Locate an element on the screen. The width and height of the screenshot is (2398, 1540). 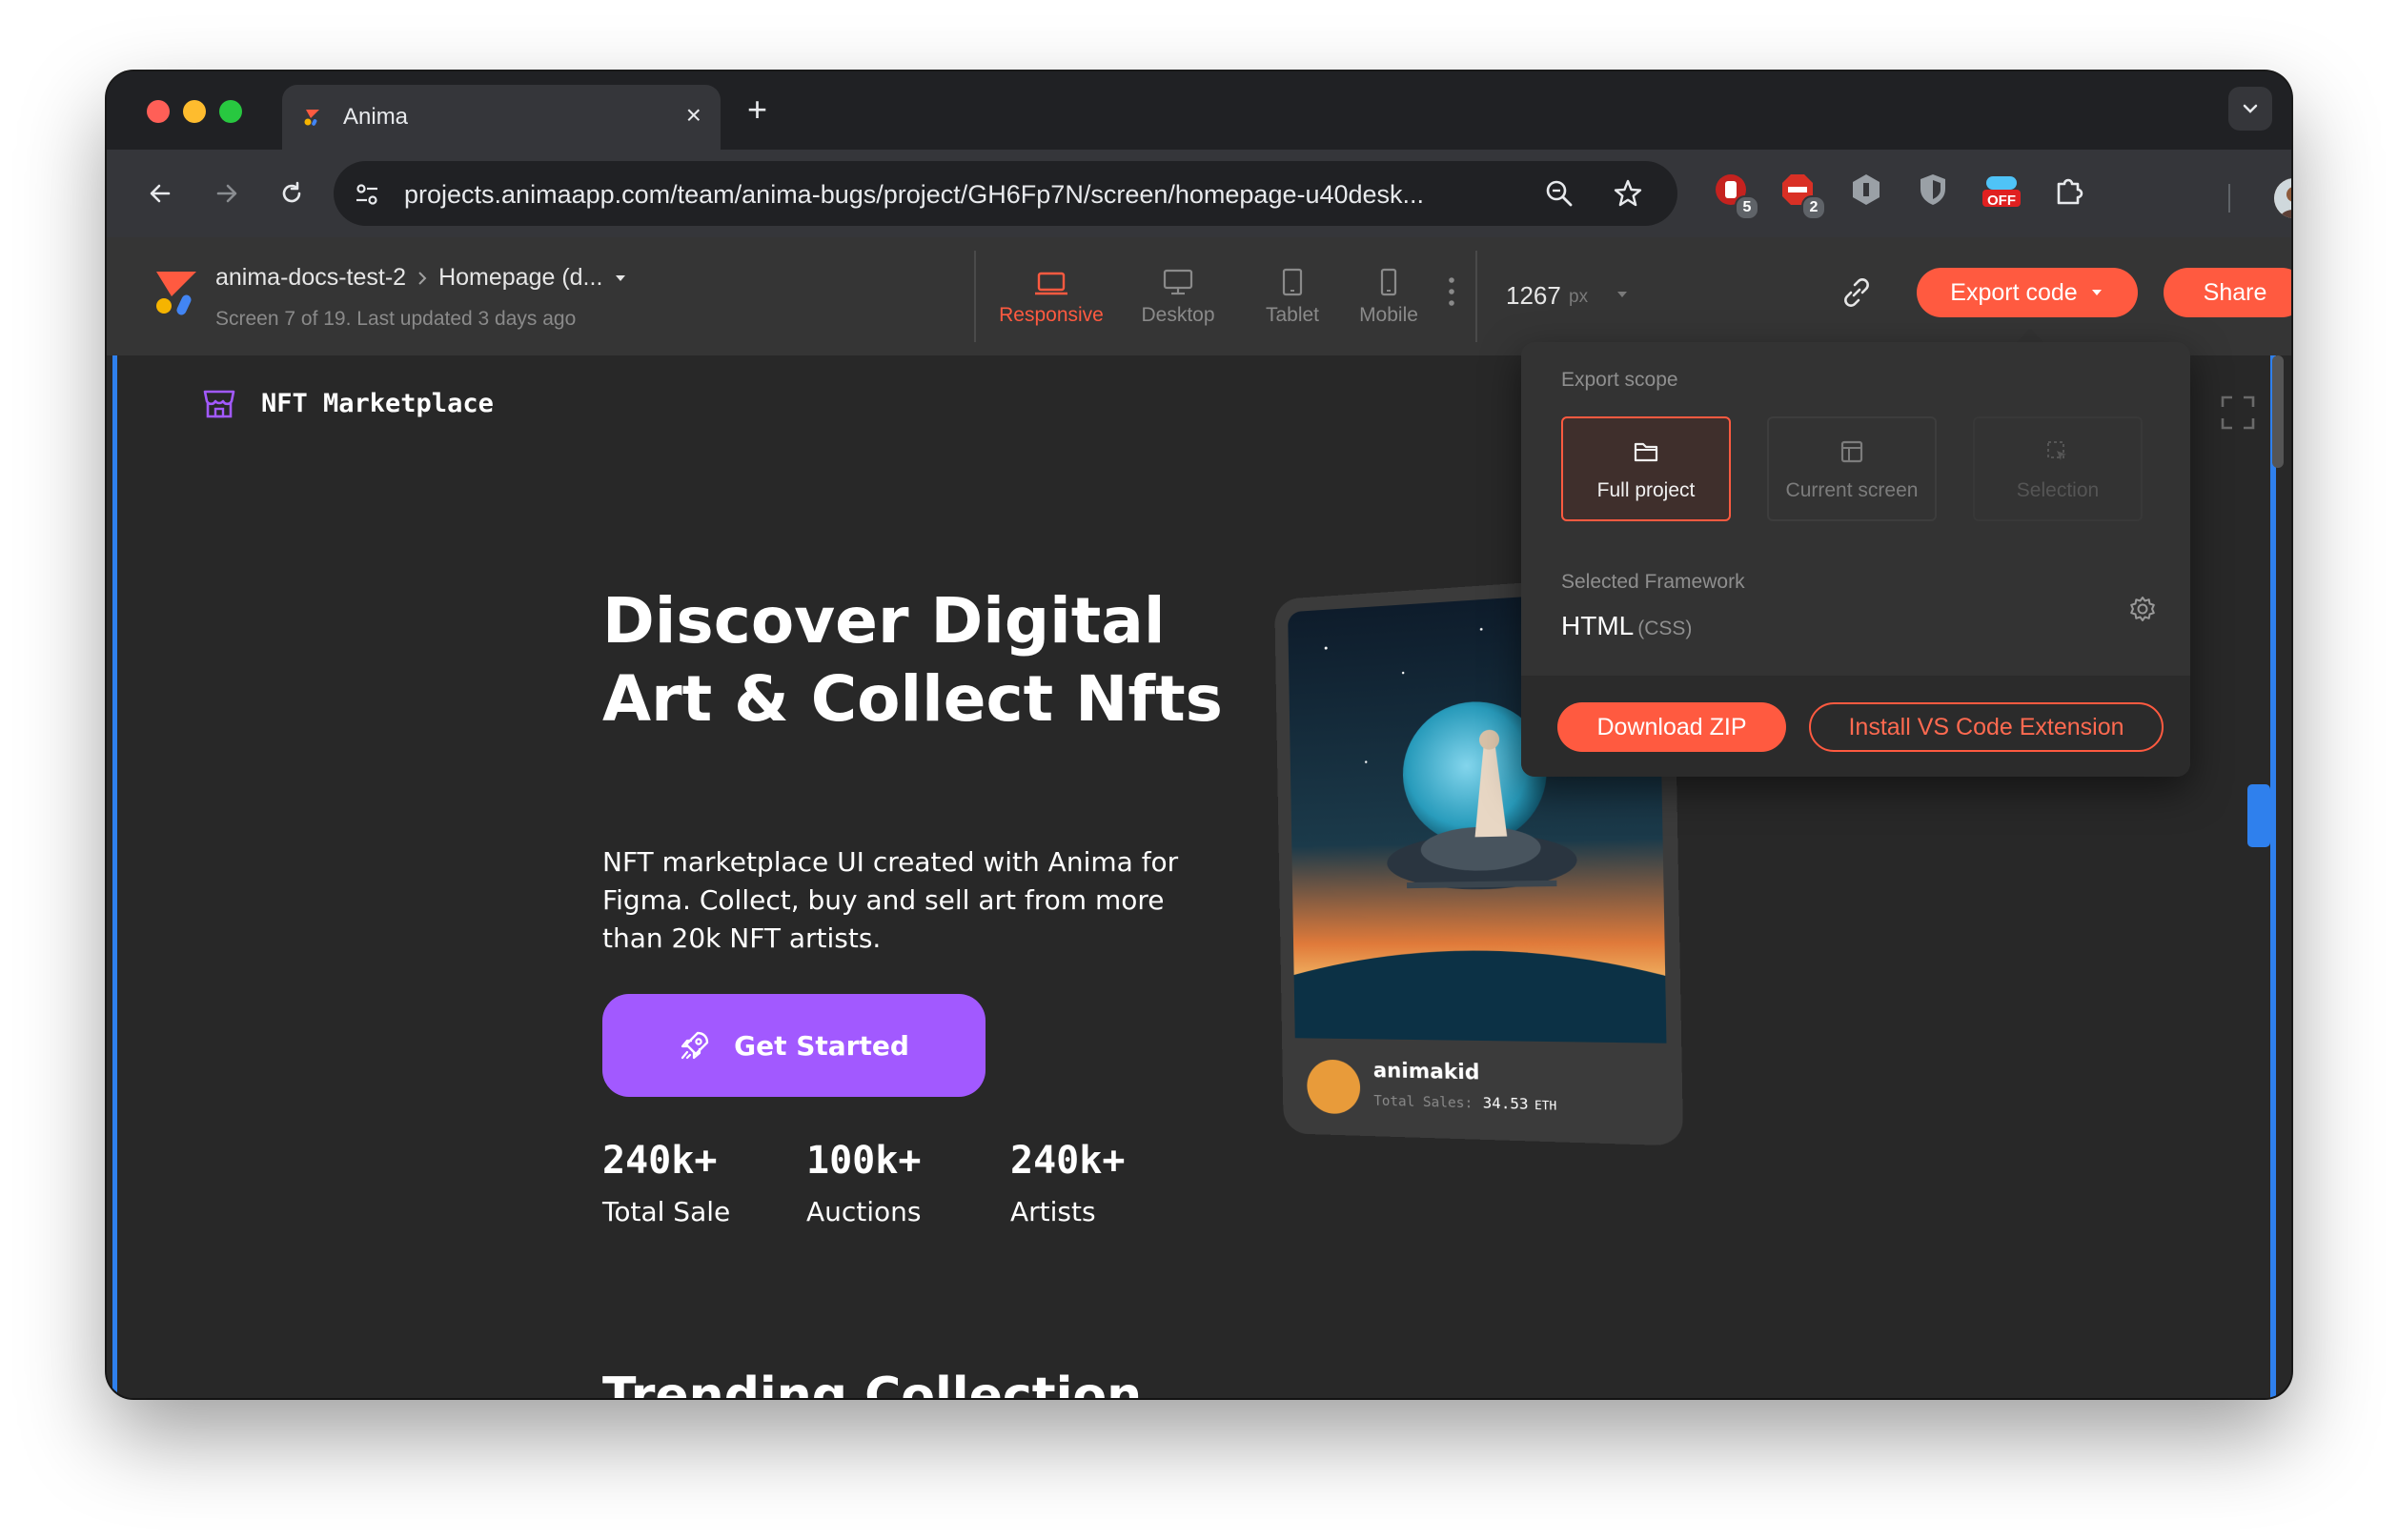
screen-meta: Screen 7 of 19. Last updated 3 days ago is located at coordinates (395, 319).